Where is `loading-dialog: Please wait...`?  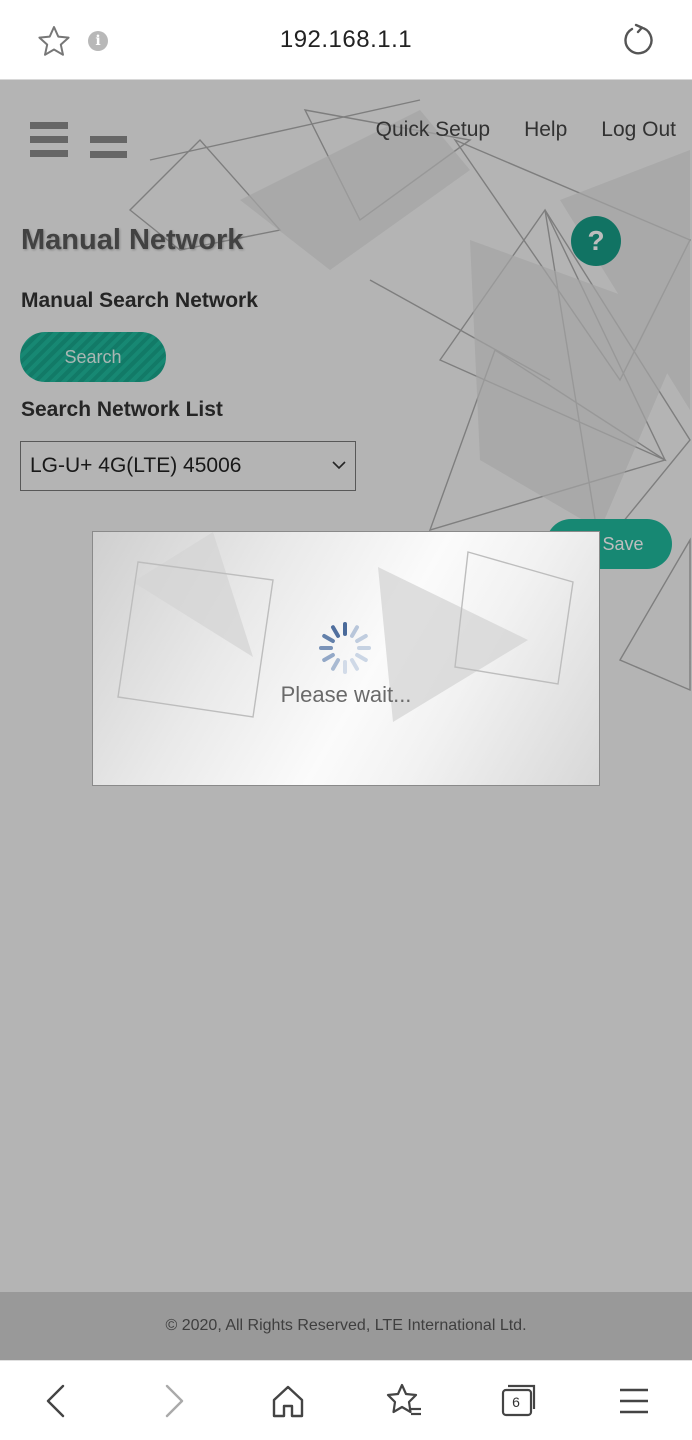
loading-dialog: Please wait... is located at coordinates (346, 658).